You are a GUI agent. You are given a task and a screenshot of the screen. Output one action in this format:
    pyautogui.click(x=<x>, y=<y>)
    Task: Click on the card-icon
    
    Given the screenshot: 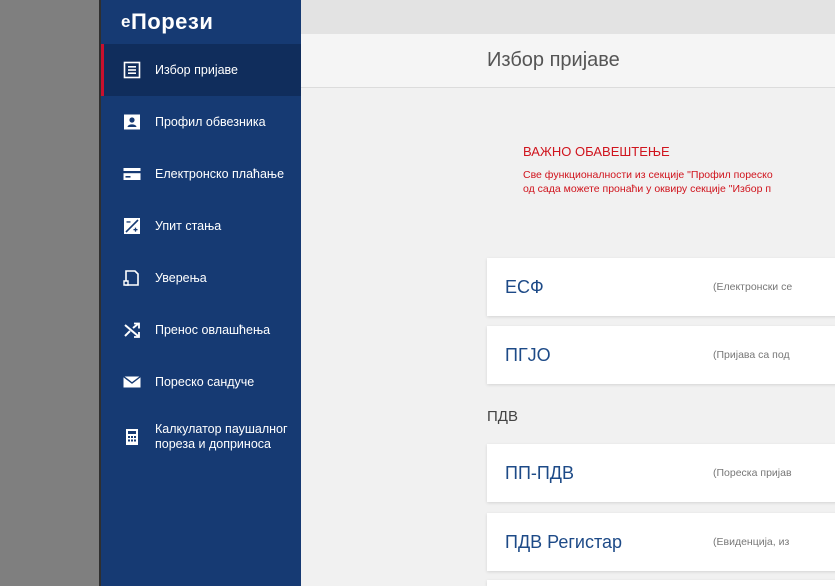 What is the action you would take?
    pyautogui.click(x=132, y=174)
    